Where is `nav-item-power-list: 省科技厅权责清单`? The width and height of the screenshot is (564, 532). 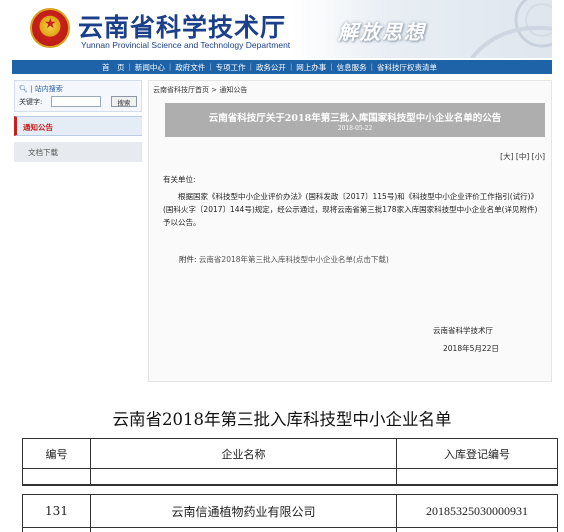 nav-item-power-list: 省科技厅权责清单 is located at coordinates (407, 67).